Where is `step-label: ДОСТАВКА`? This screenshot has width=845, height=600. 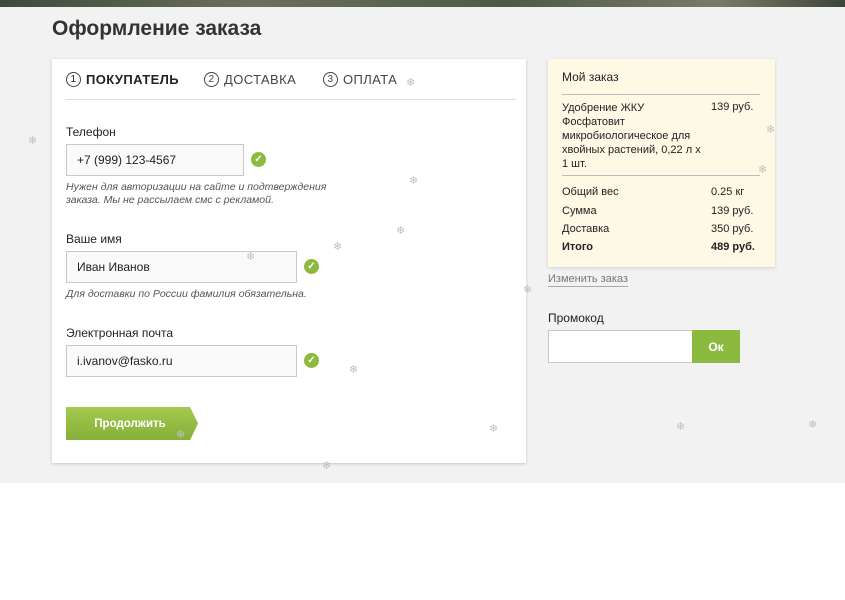 step-label: ДОСТАВКА is located at coordinates (260, 79).